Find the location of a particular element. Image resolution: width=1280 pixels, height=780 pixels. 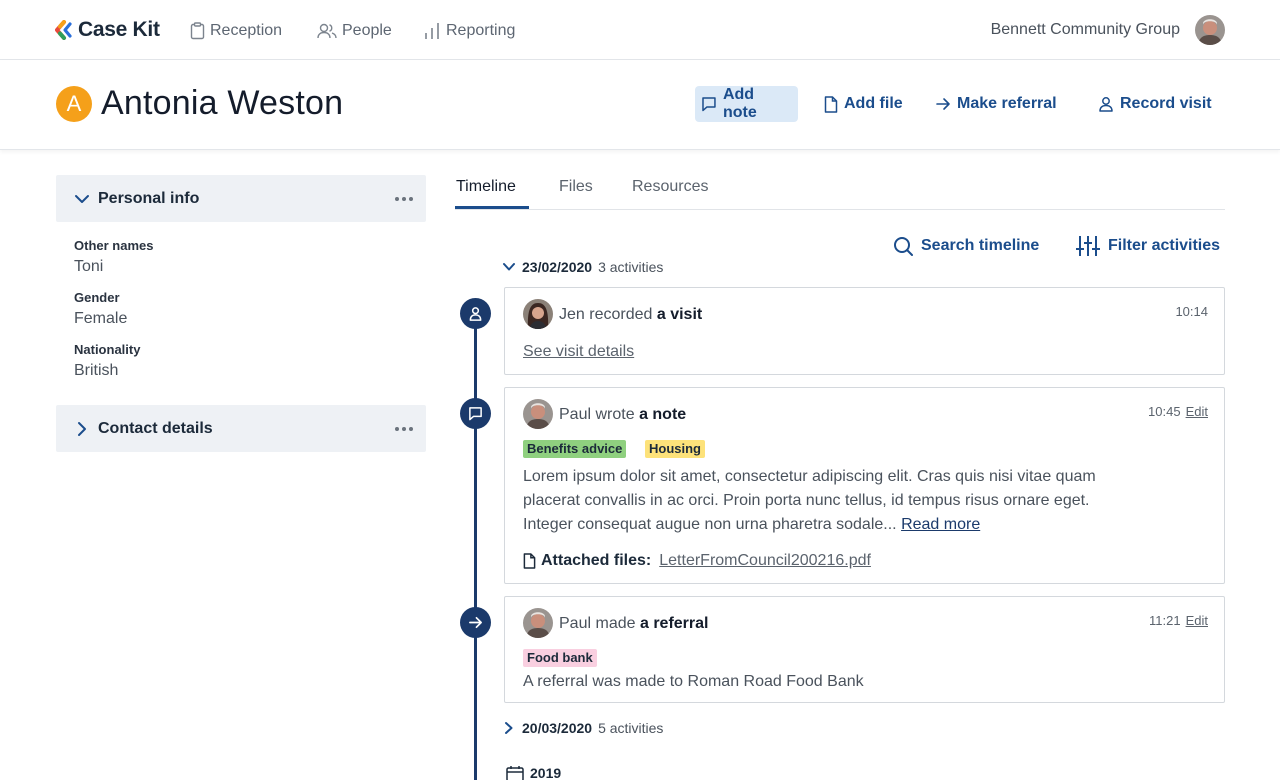

tab-files: Files is located at coordinates (576, 187).